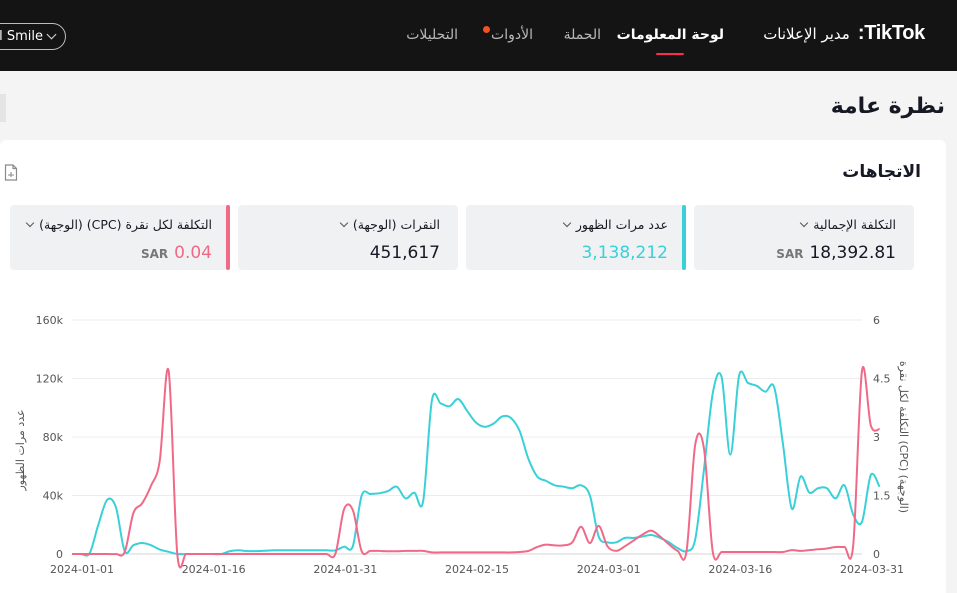 The height and width of the screenshot is (593, 957). What do you see at coordinates (852, 253) in the screenshot?
I see `metric-value: 18,392.81` at bounding box center [852, 253].